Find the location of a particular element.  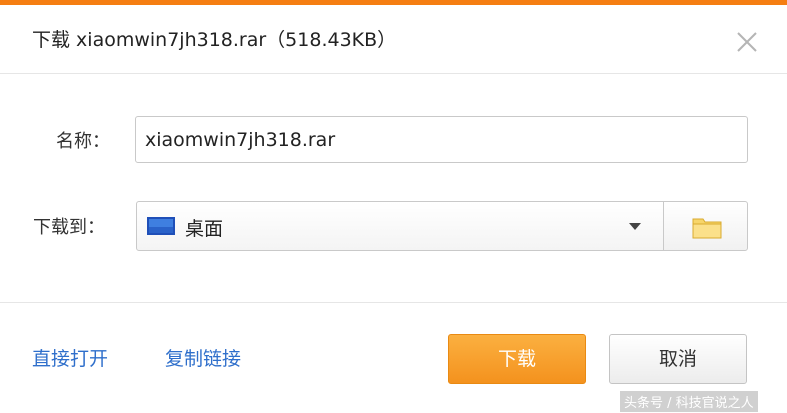

save-location-value: 桌面 is located at coordinates (204, 229).